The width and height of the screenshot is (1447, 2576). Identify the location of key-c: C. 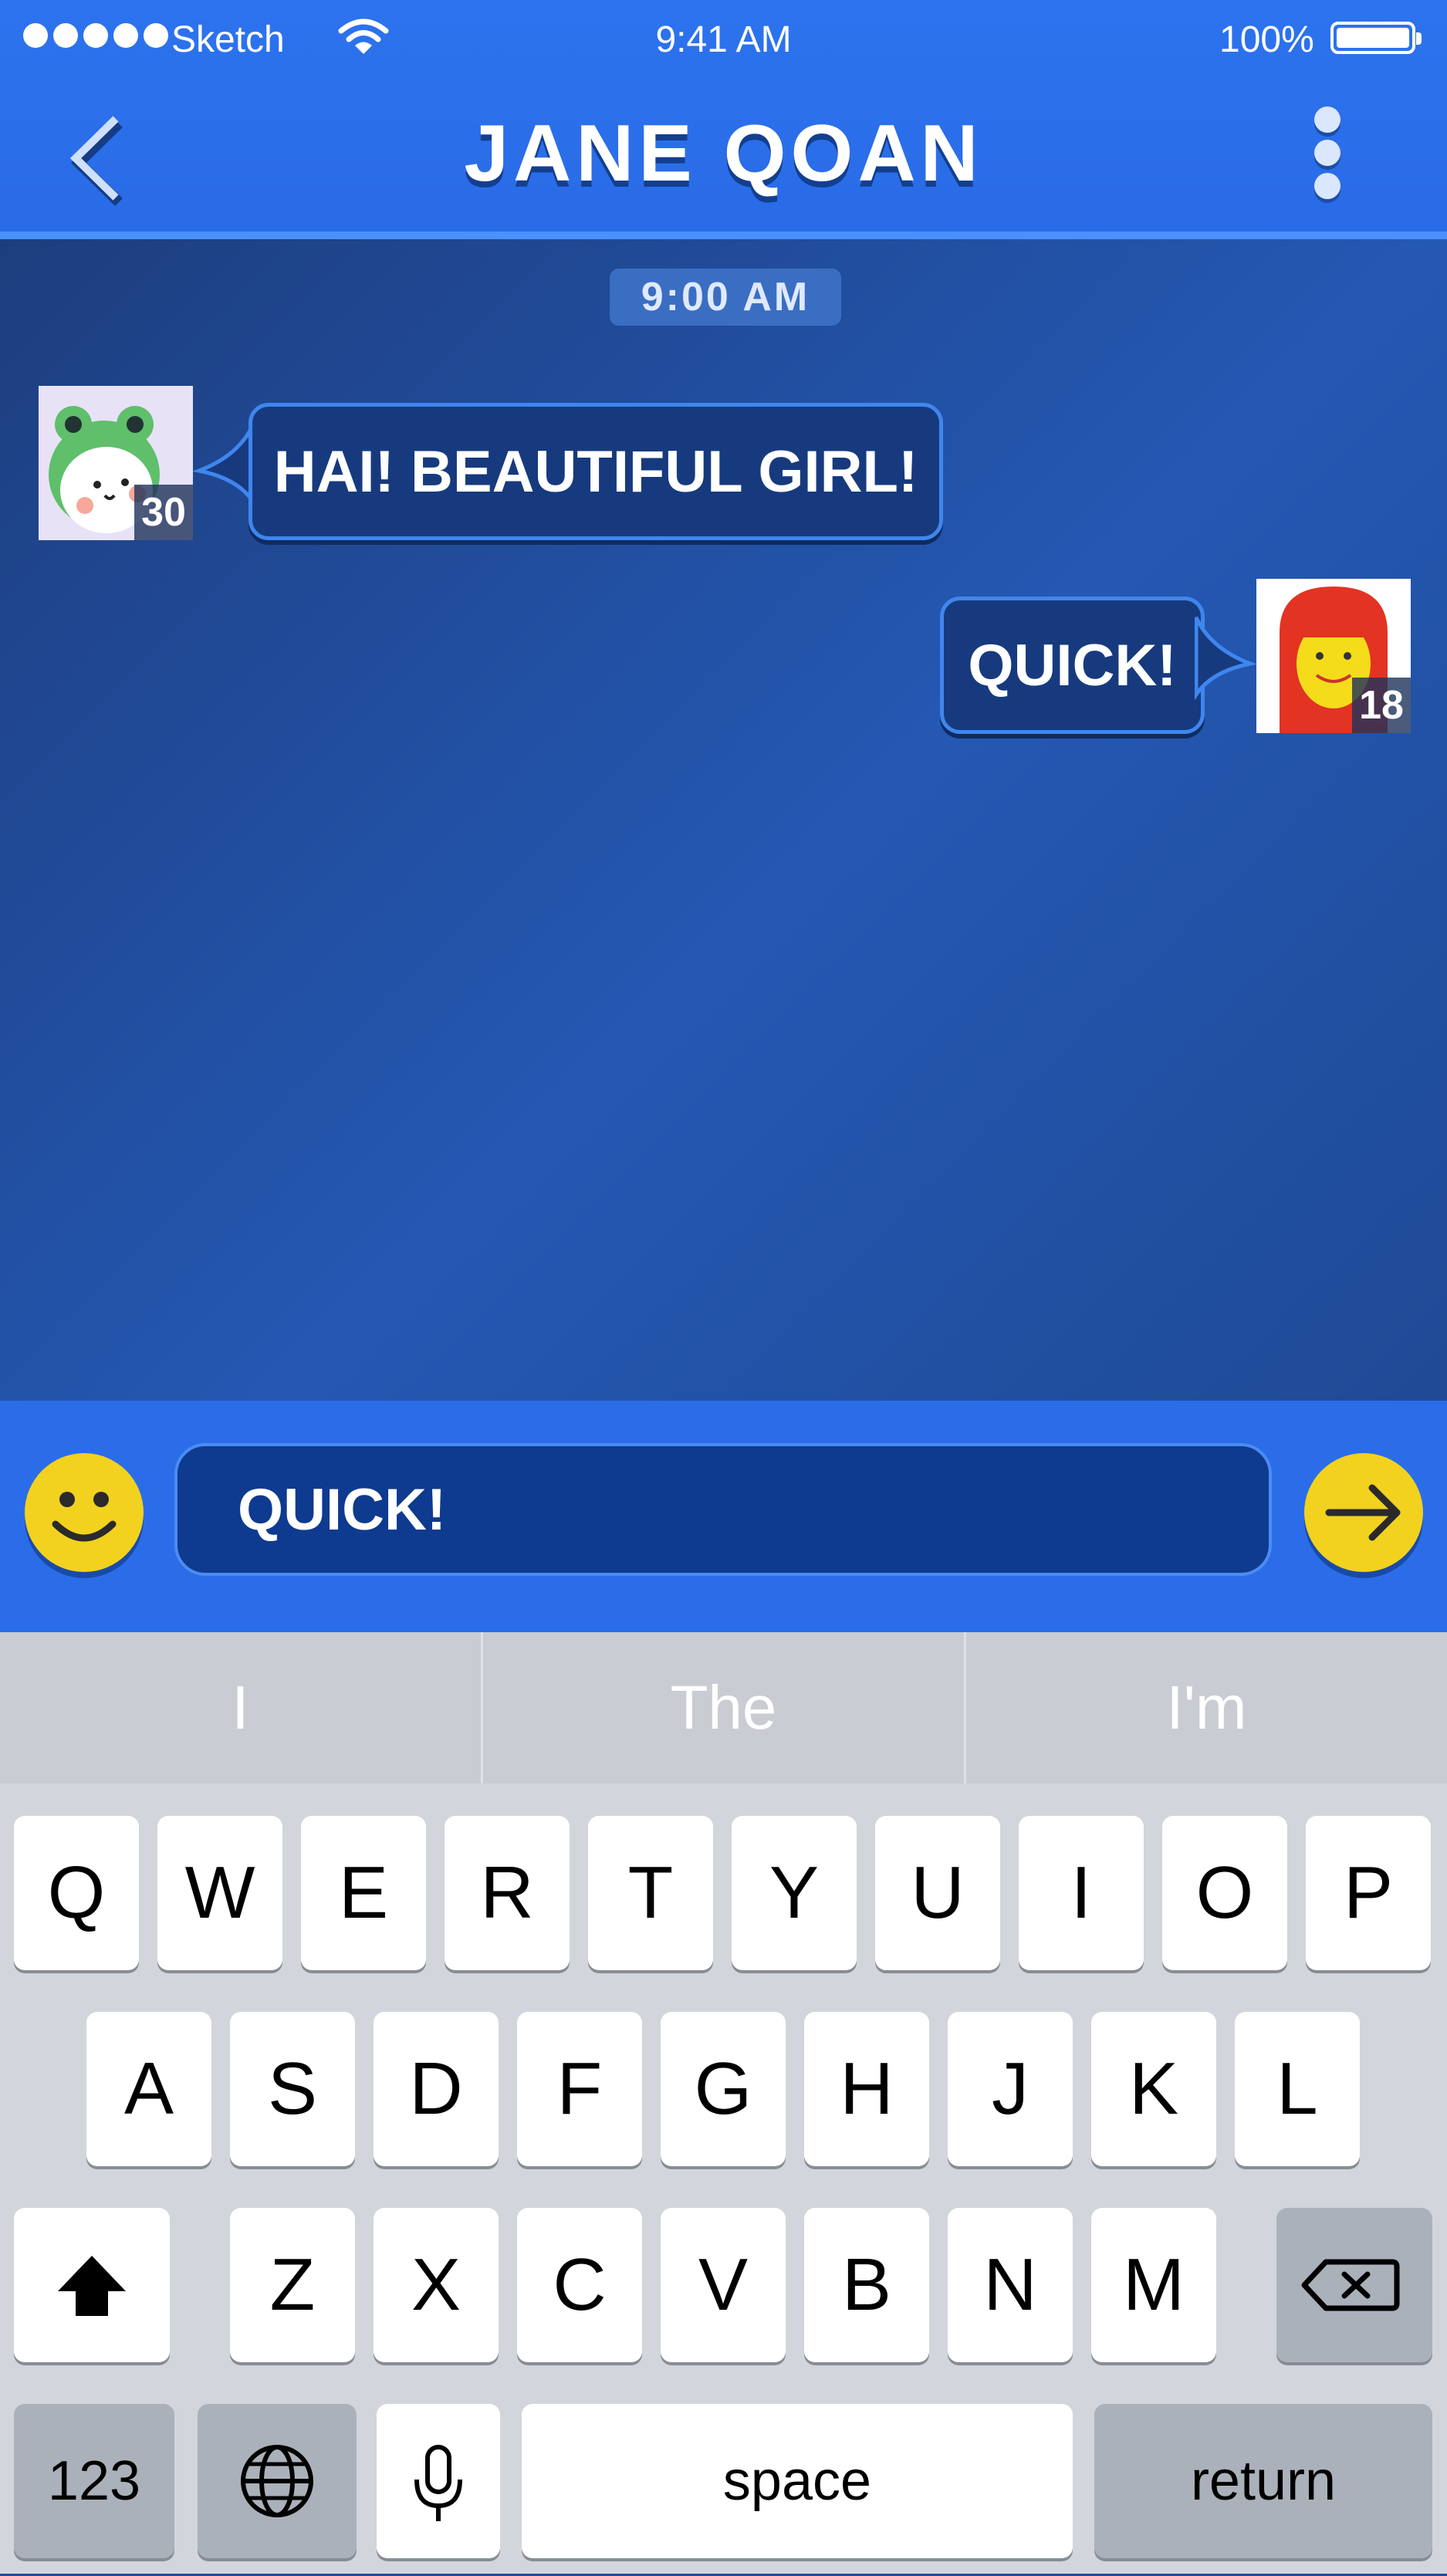
(579, 2285).